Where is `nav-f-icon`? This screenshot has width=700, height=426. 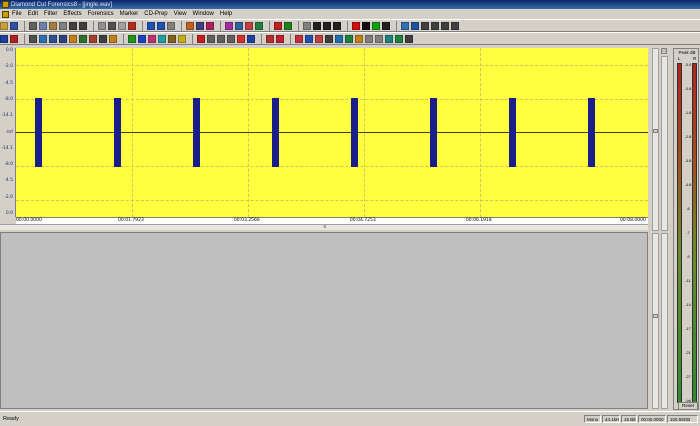 nav-f-icon is located at coordinates (349, 38).